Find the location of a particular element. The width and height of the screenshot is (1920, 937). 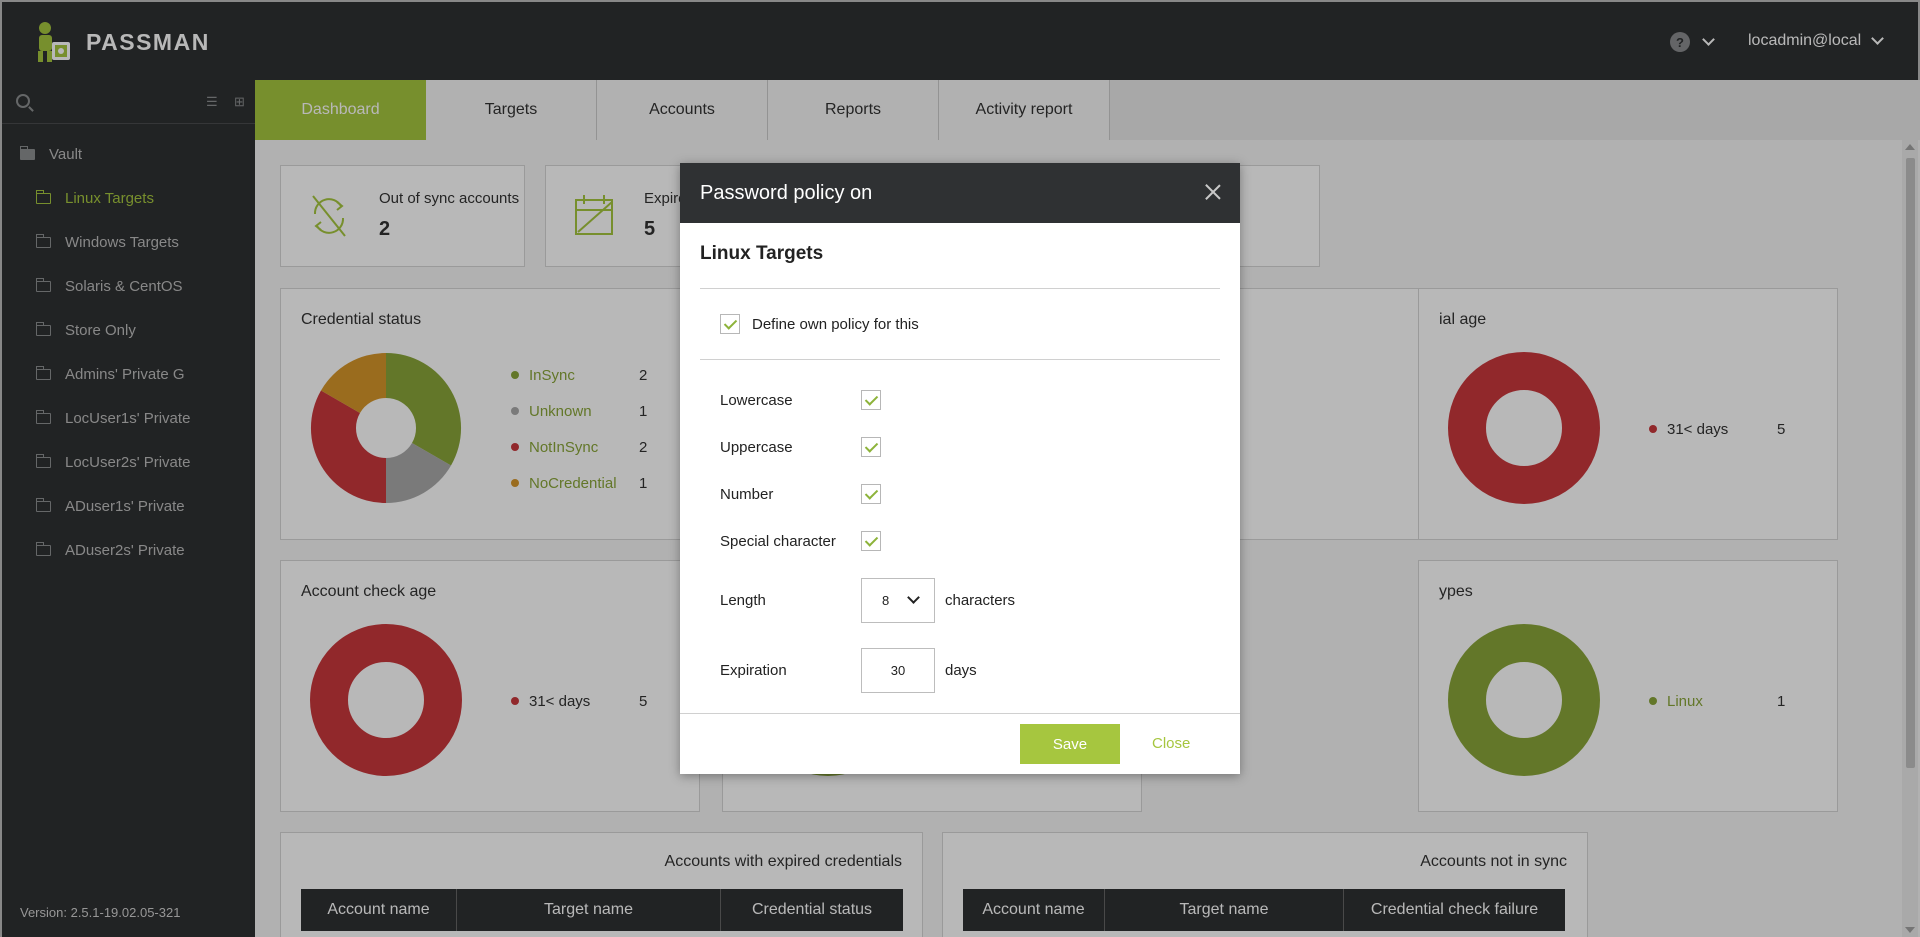

dialog-title: Password policy on is located at coordinates (786, 192).